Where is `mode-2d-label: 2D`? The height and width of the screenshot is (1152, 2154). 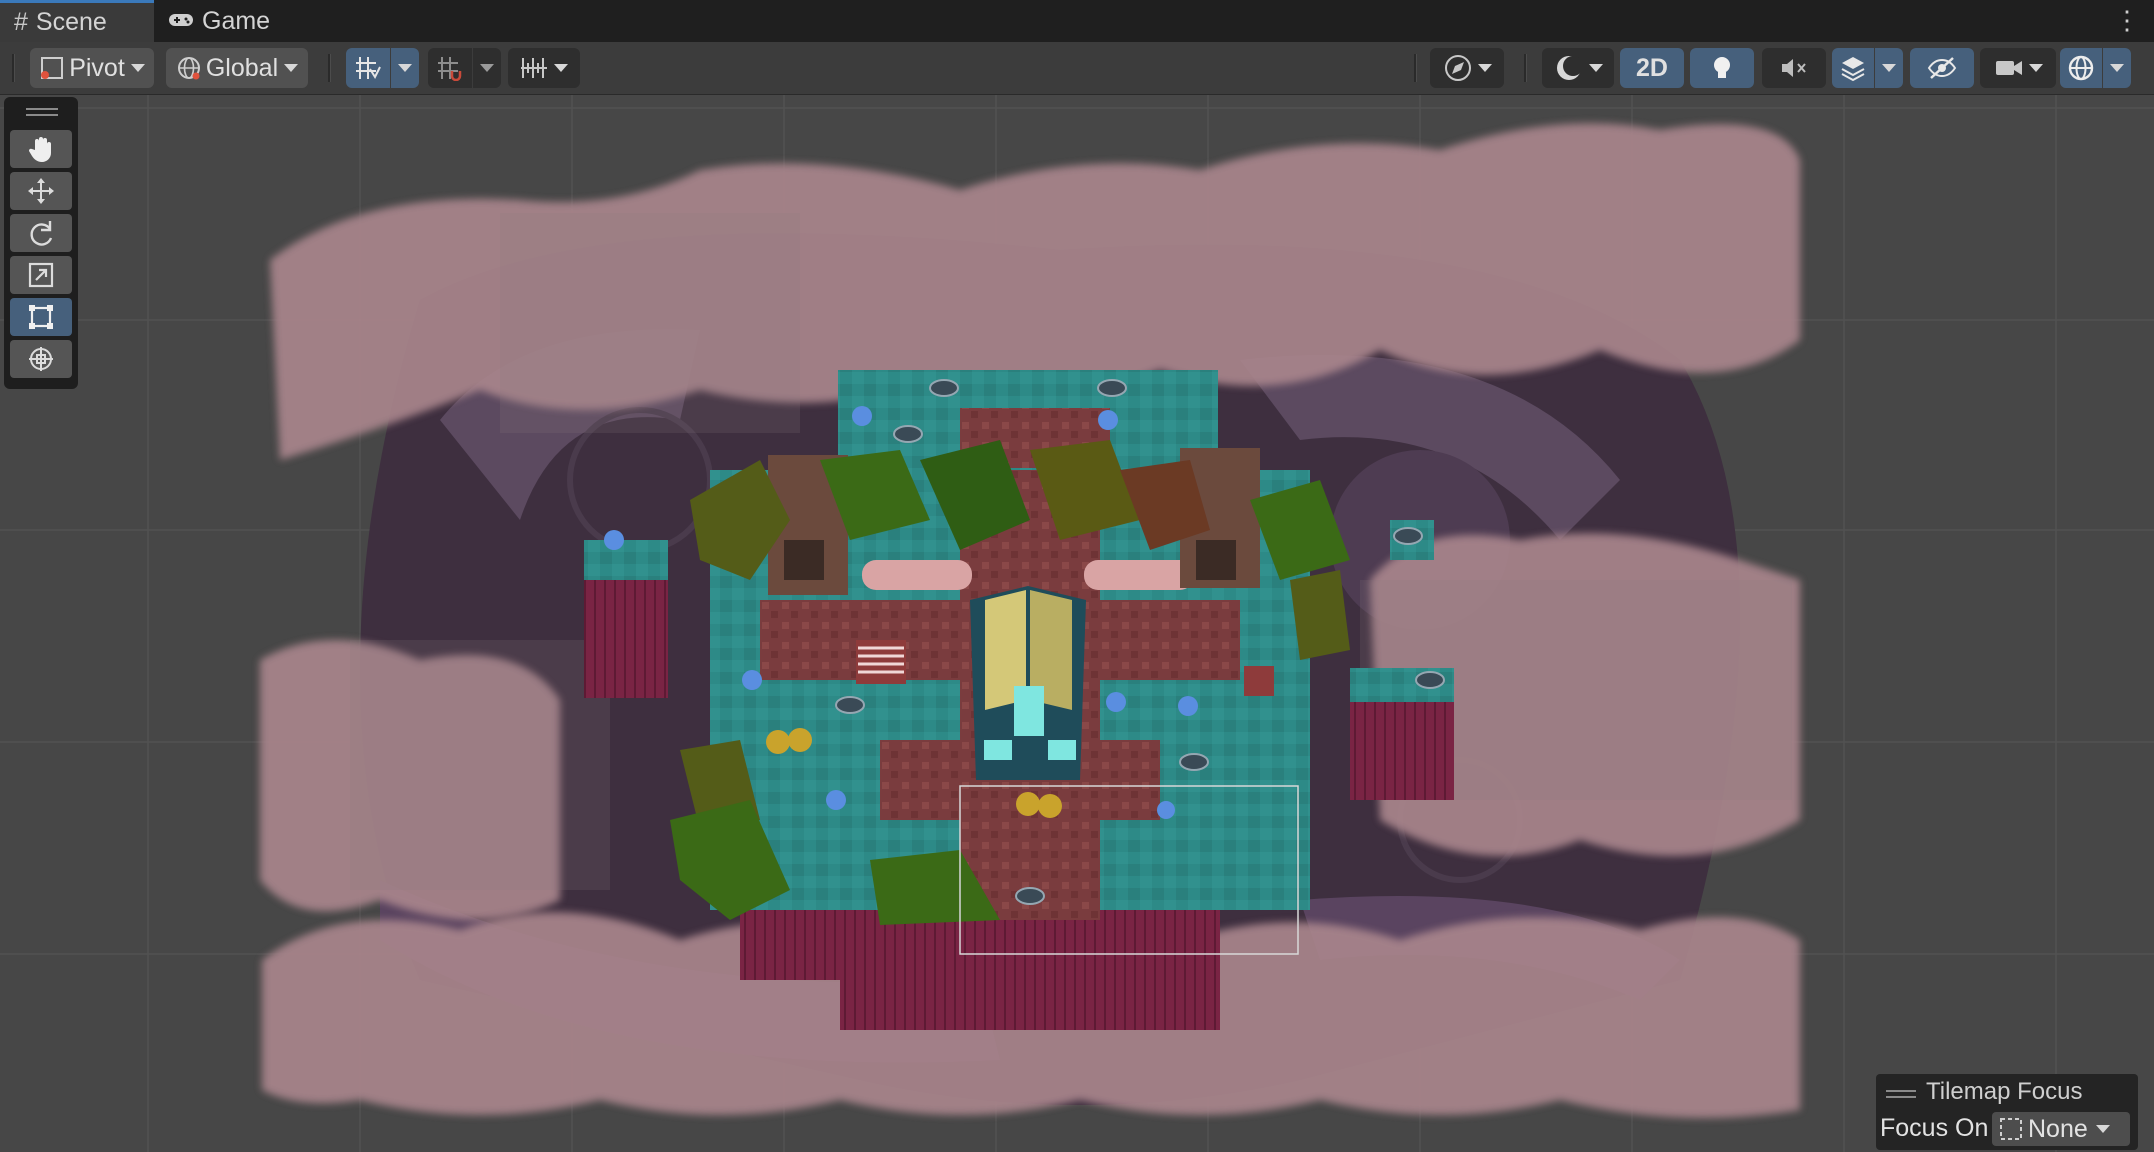 mode-2d-label: 2D is located at coordinates (1652, 67).